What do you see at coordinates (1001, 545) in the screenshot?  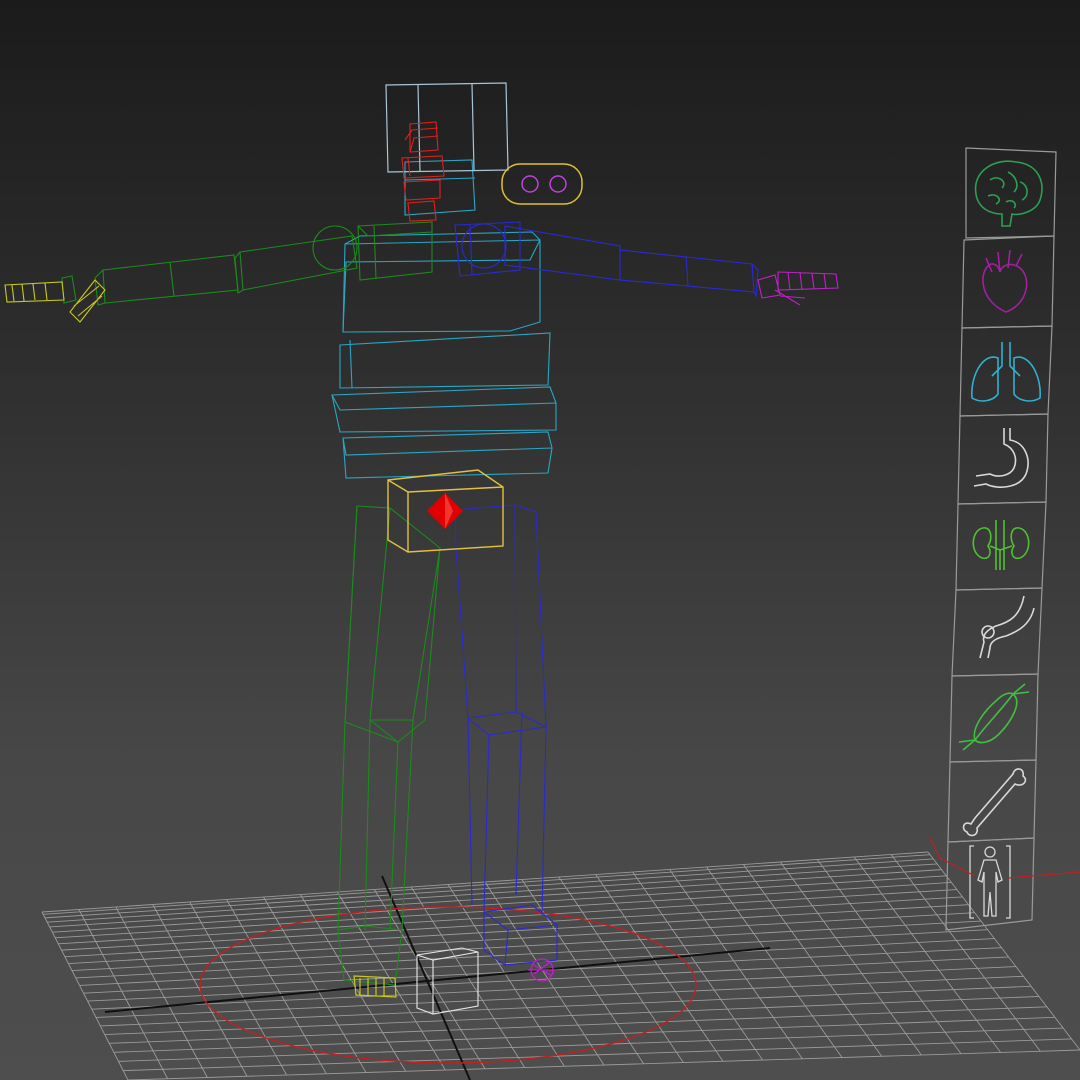 I see `kidneys-icon` at bounding box center [1001, 545].